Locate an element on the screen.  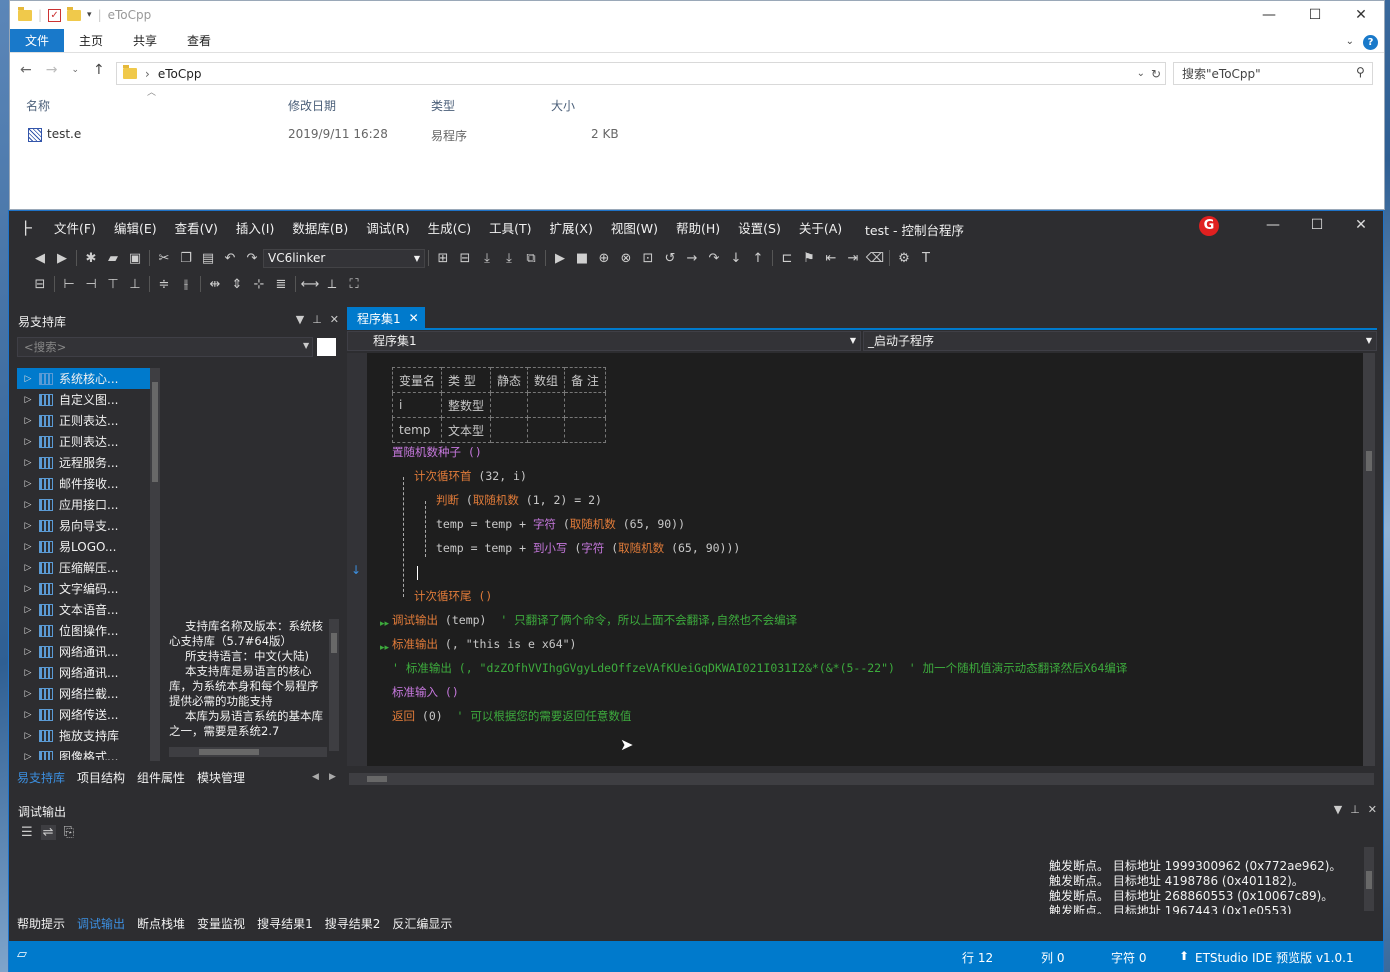
search-dropdown-icon: ▼ is located at coordinates (306, 345).